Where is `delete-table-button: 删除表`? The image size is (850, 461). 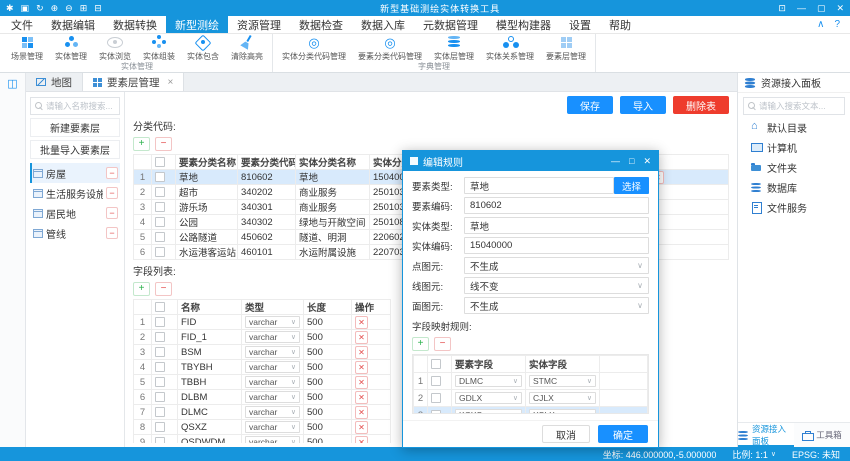 delete-table-button: 删除表 is located at coordinates (701, 105).